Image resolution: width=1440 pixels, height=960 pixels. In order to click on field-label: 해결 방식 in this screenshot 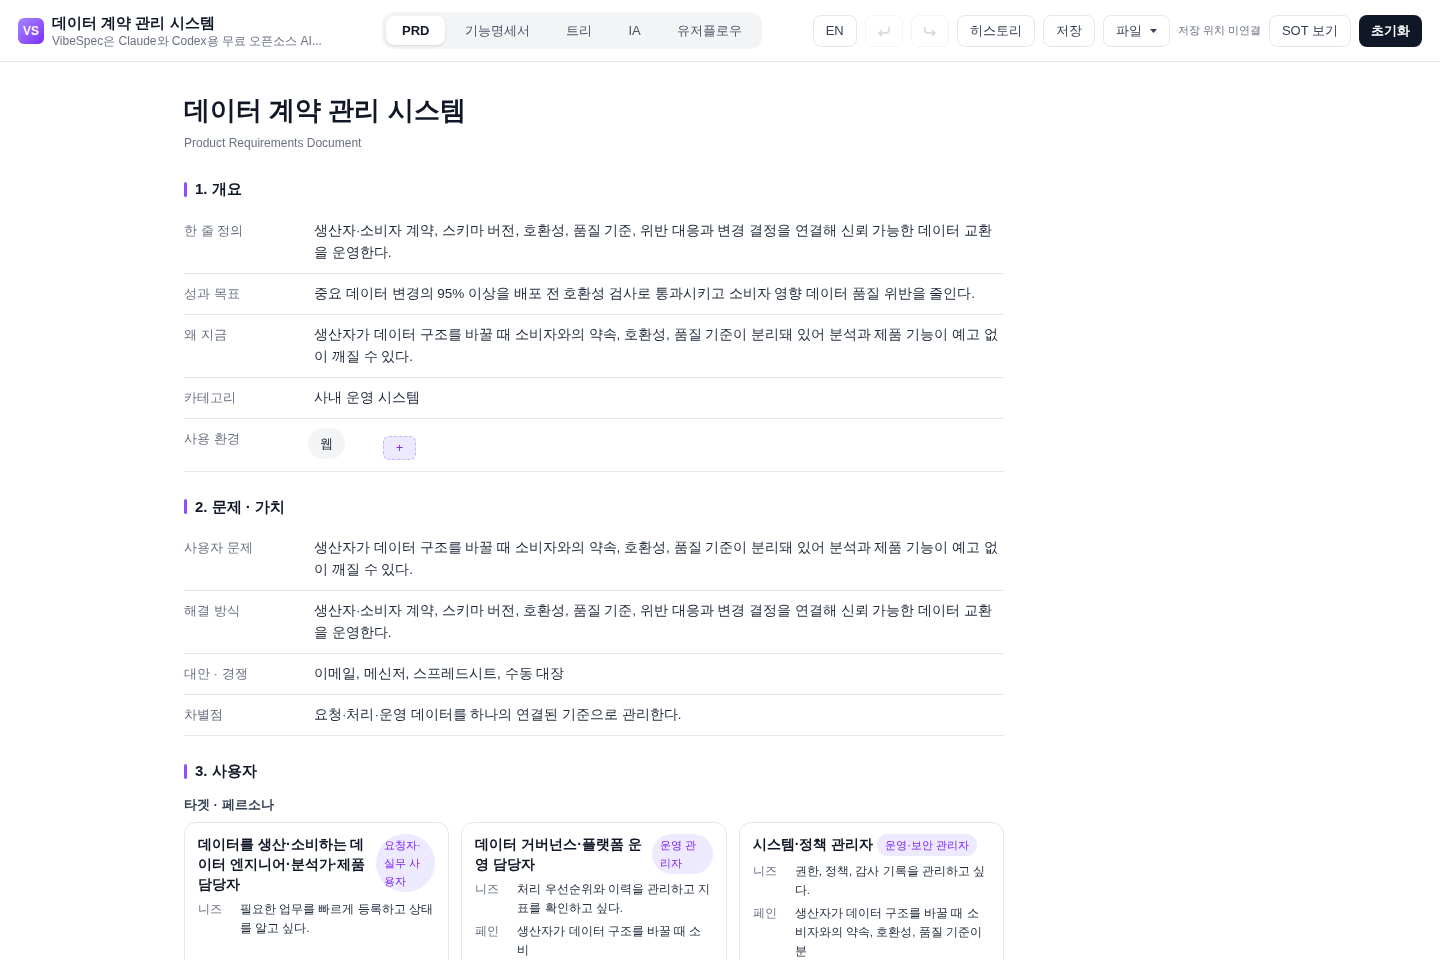, I will do `click(212, 611)`.